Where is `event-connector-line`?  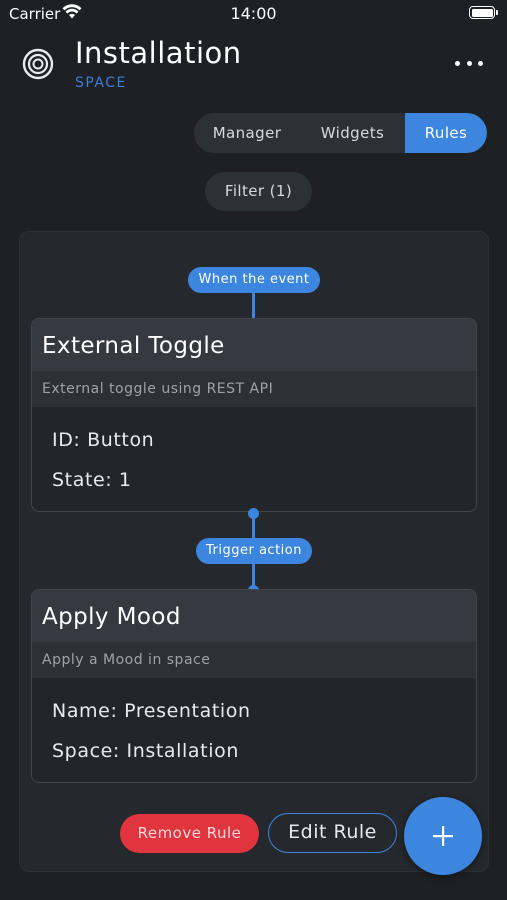 event-connector-line is located at coordinates (253, 304).